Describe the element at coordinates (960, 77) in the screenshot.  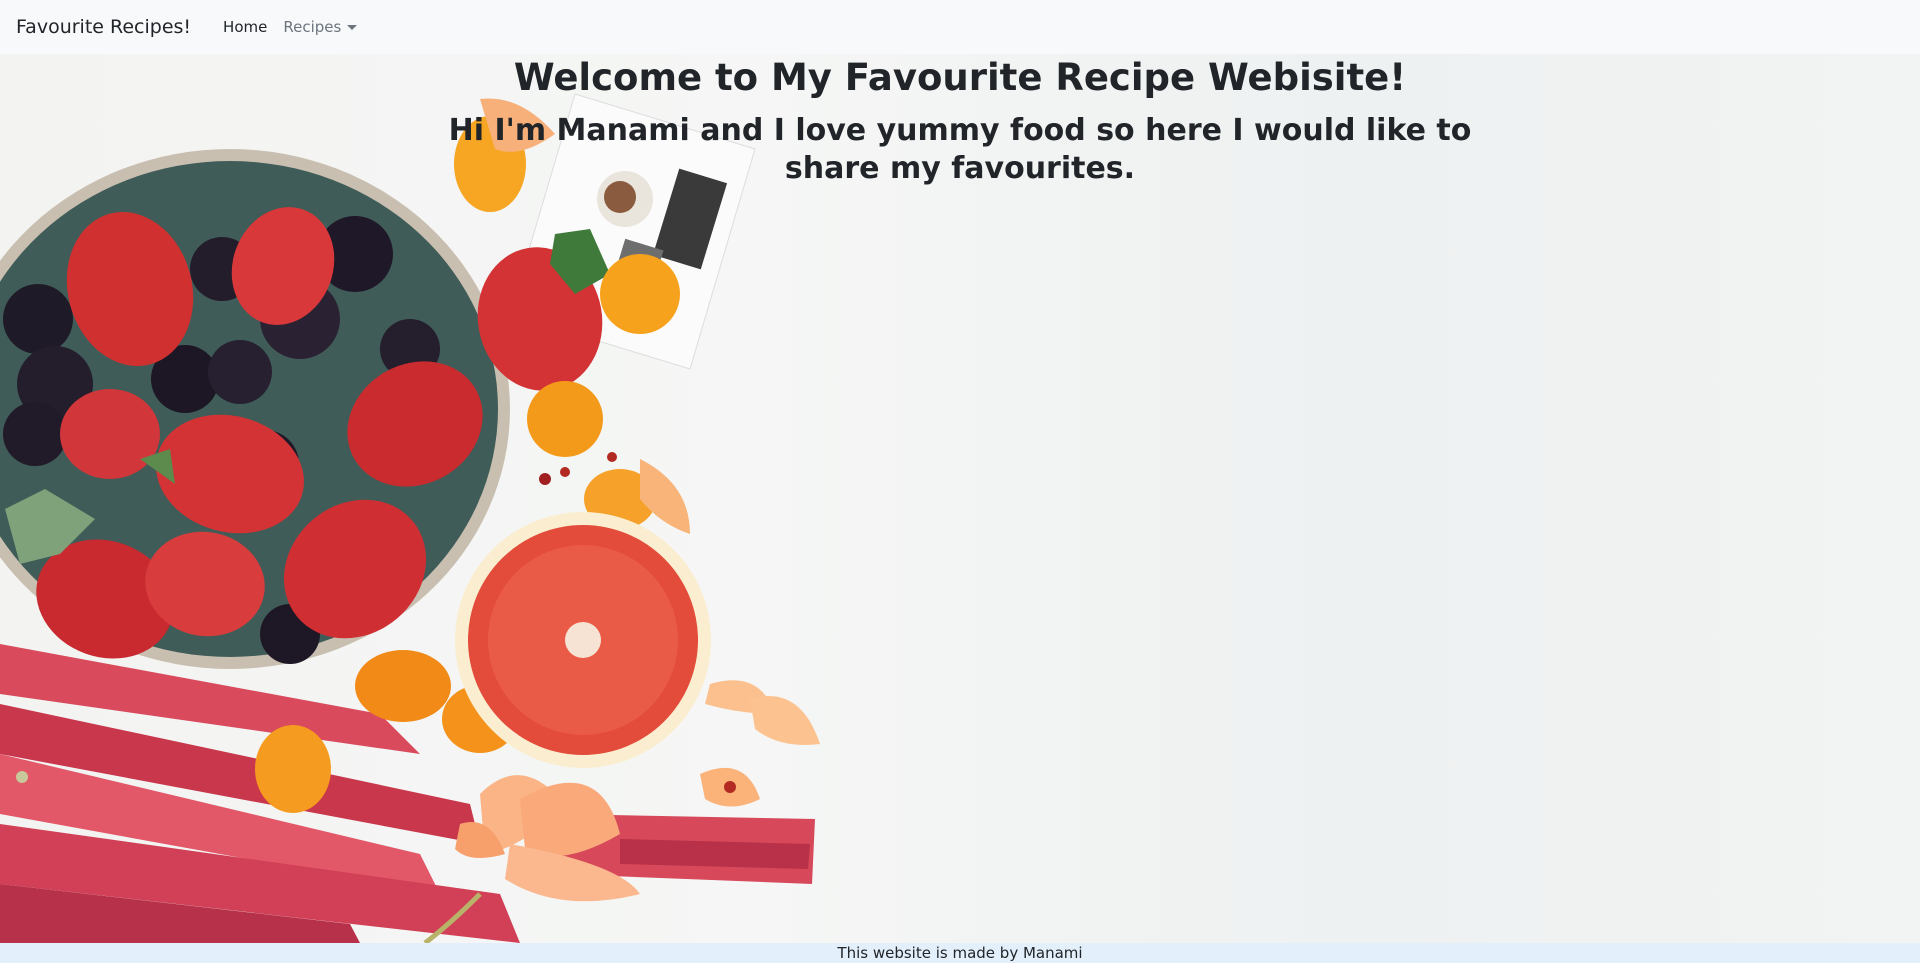
I see `page-title: Welcome to My Favourite Recipe Webisite!` at that location.